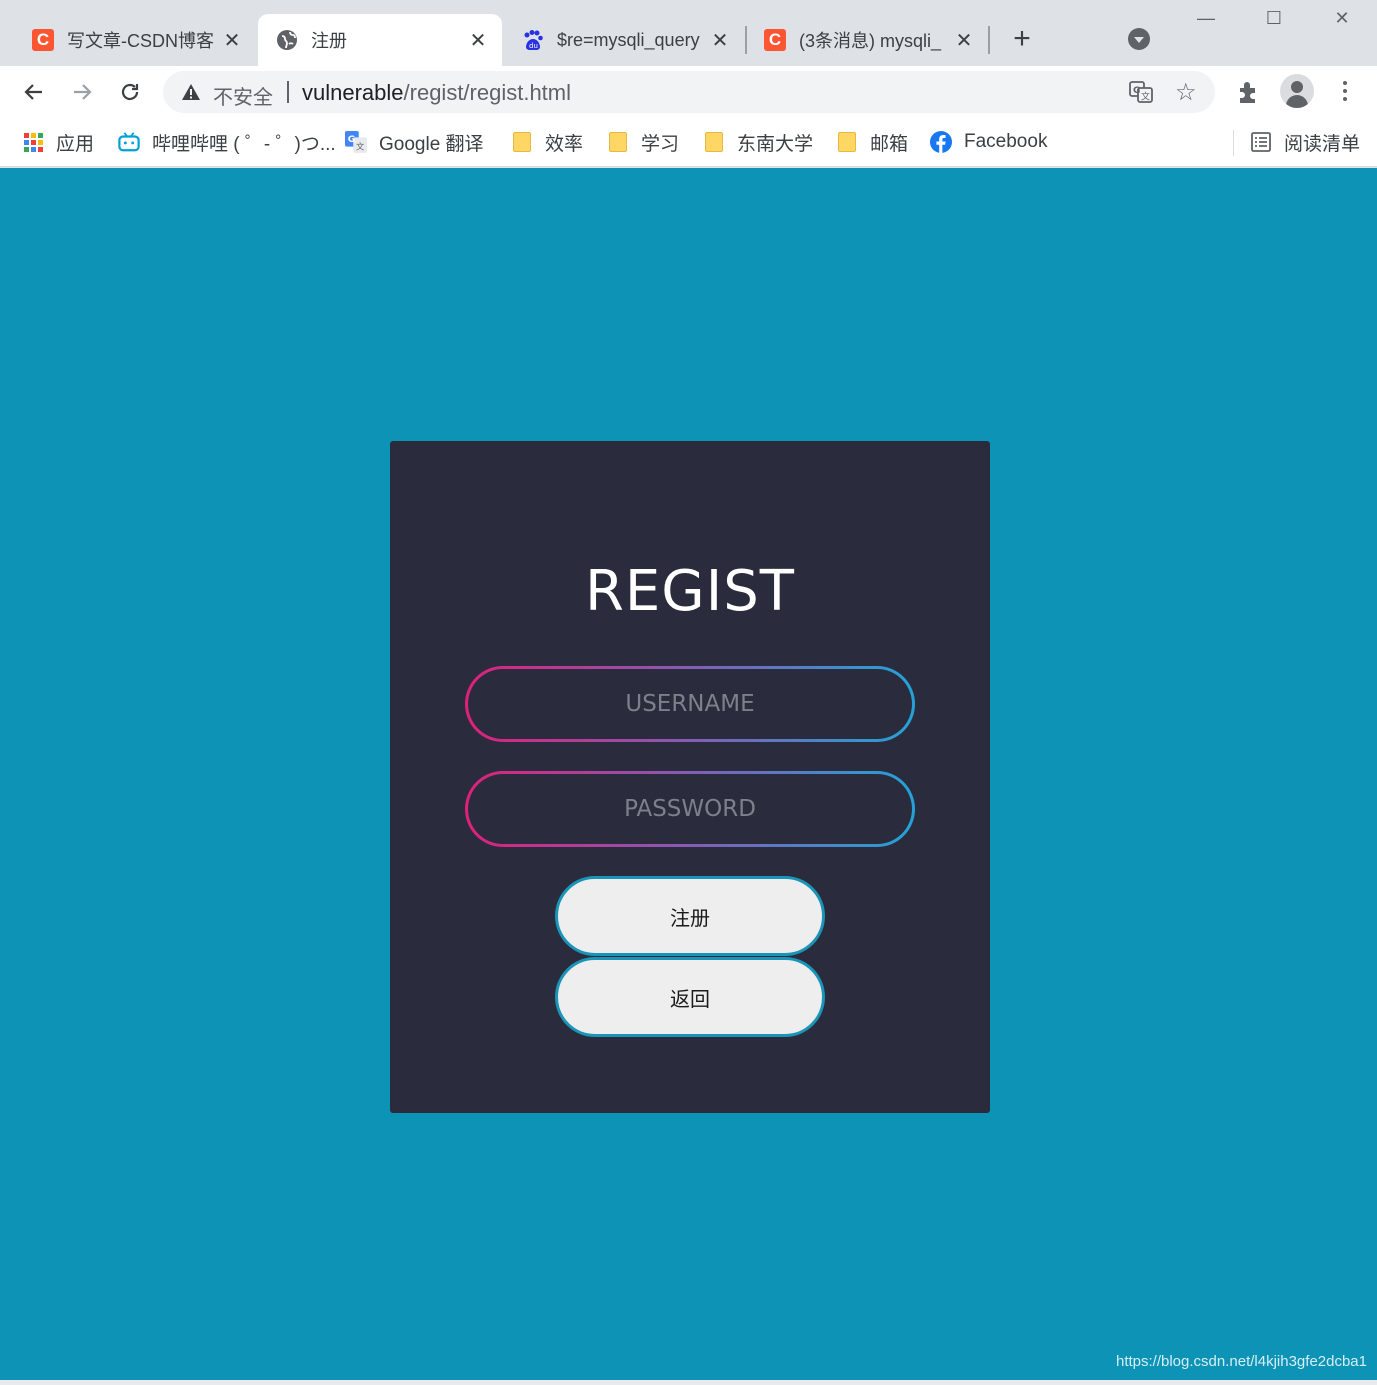 The width and height of the screenshot is (1377, 1385). I want to click on form-title: REGIST, so click(690, 591).